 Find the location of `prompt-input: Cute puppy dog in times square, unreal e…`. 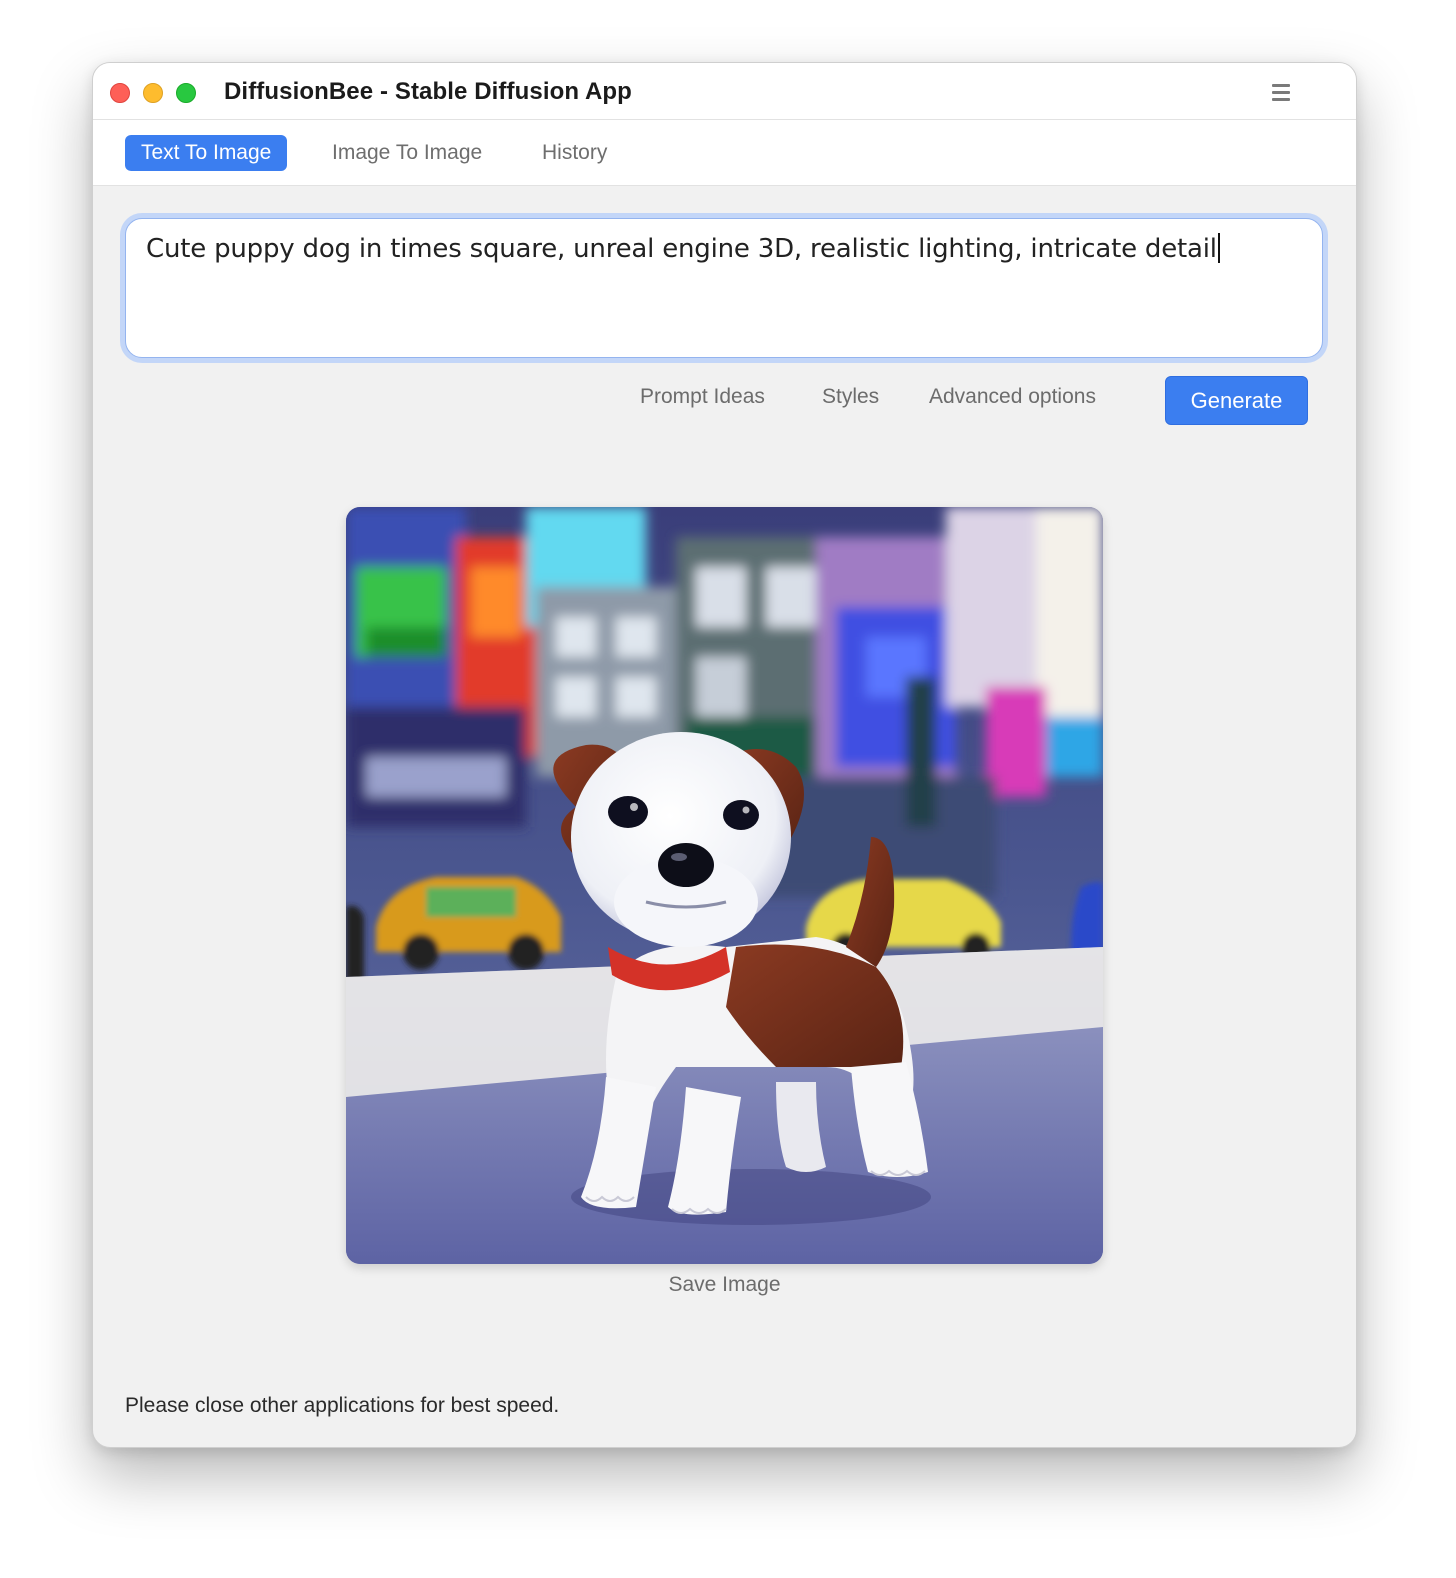

prompt-input: Cute puppy dog in times square, unreal e… is located at coordinates (724, 288).